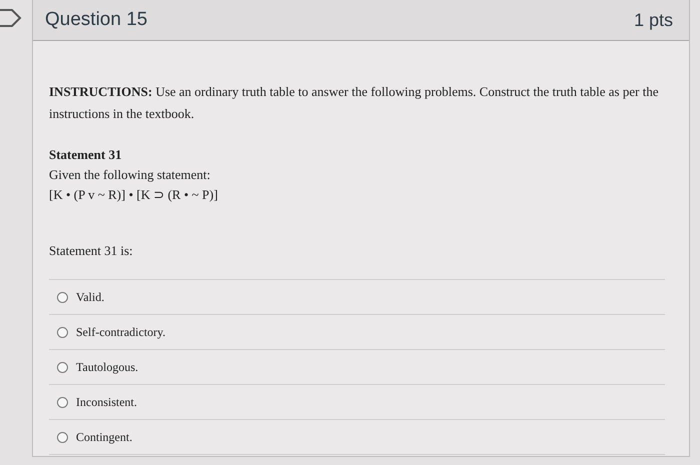 The height and width of the screenshot is (465, 700). Describe the element at coordinates (91, 251) in the screenshot. I see `question-prompt: Statement 31 is:` at that location.